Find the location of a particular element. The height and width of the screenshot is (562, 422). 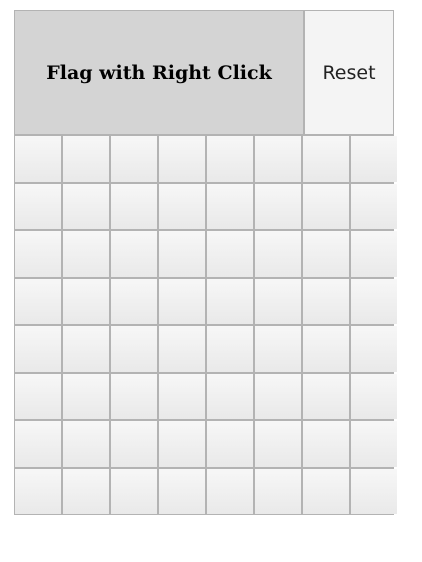

game-title: Flag with Right Click is located at coordinates (159, 72).